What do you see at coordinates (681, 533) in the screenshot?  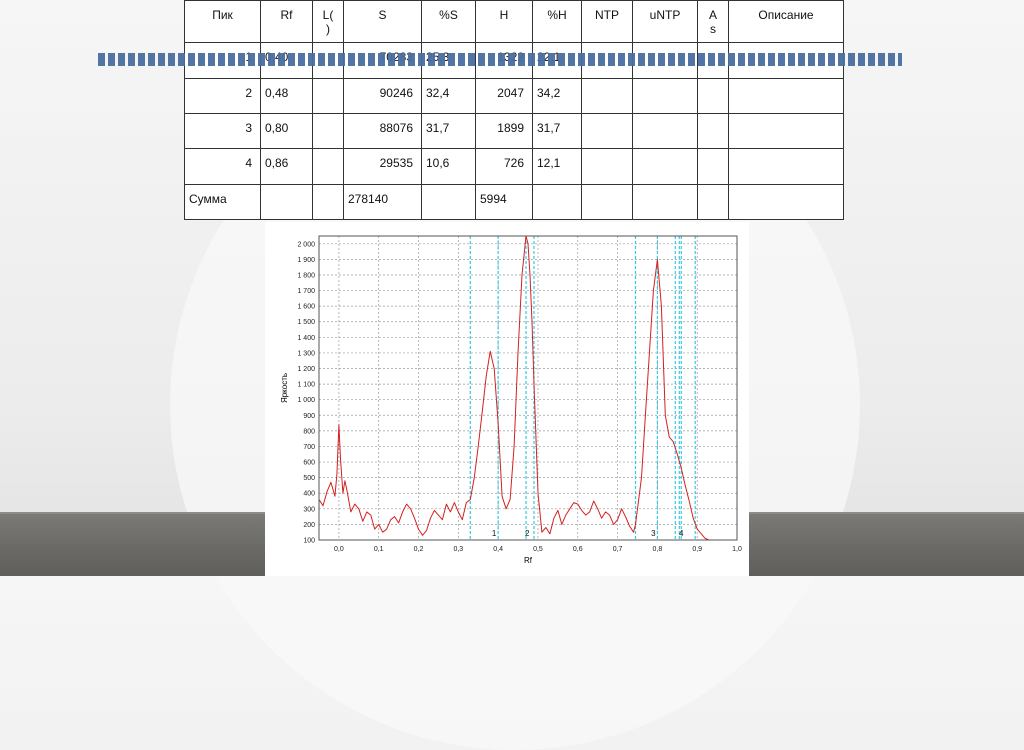 I see `peak-number-label: 4` at bounding box center [681, 533].